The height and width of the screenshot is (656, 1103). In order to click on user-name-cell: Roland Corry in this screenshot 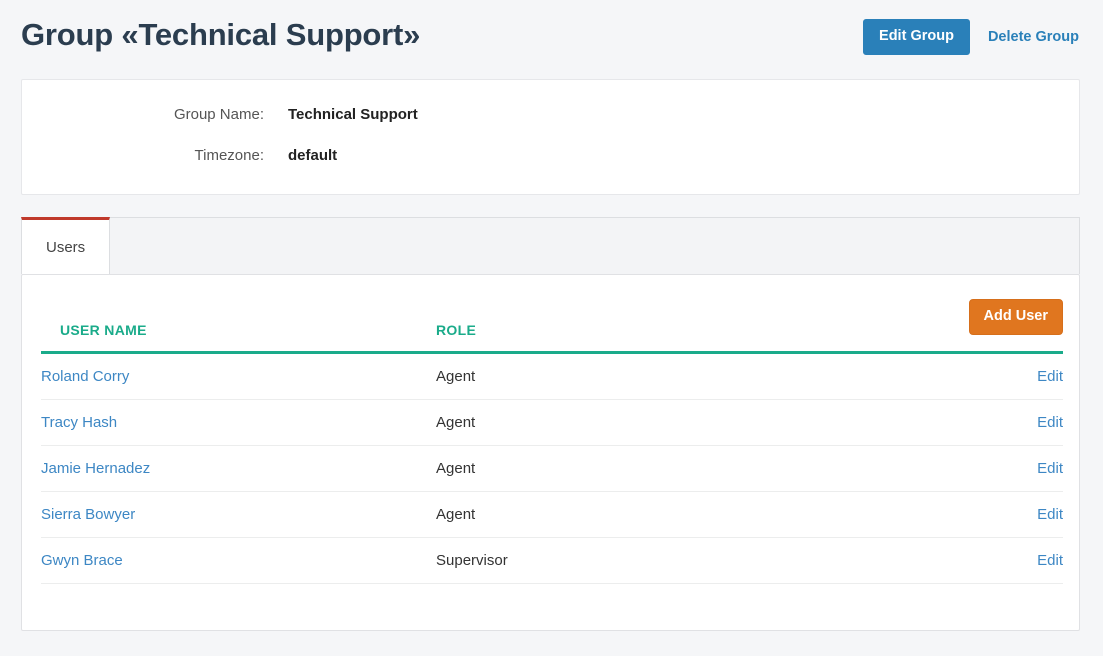, I will do `click(238, 376)`.